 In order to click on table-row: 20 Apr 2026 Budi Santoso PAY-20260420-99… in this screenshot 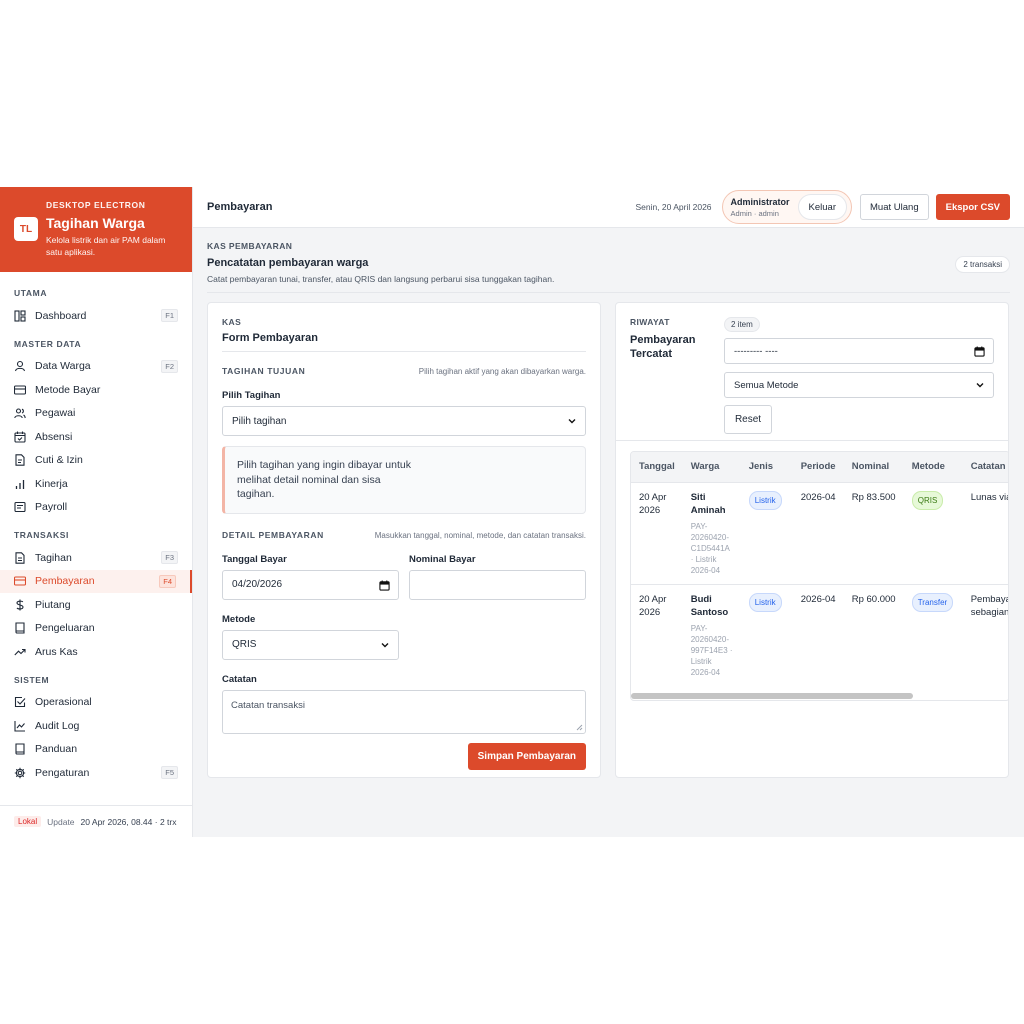, I will do `click(819, 634)`.